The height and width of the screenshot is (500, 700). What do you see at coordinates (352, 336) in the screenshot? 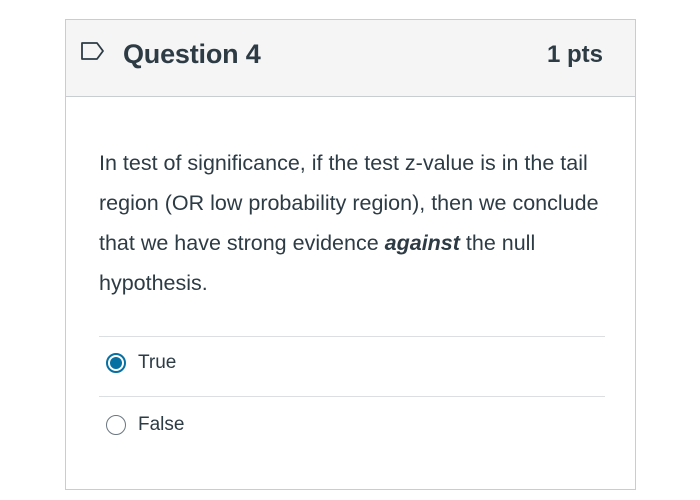
I see `answers-top-divider` at bounding box center [352, 336].